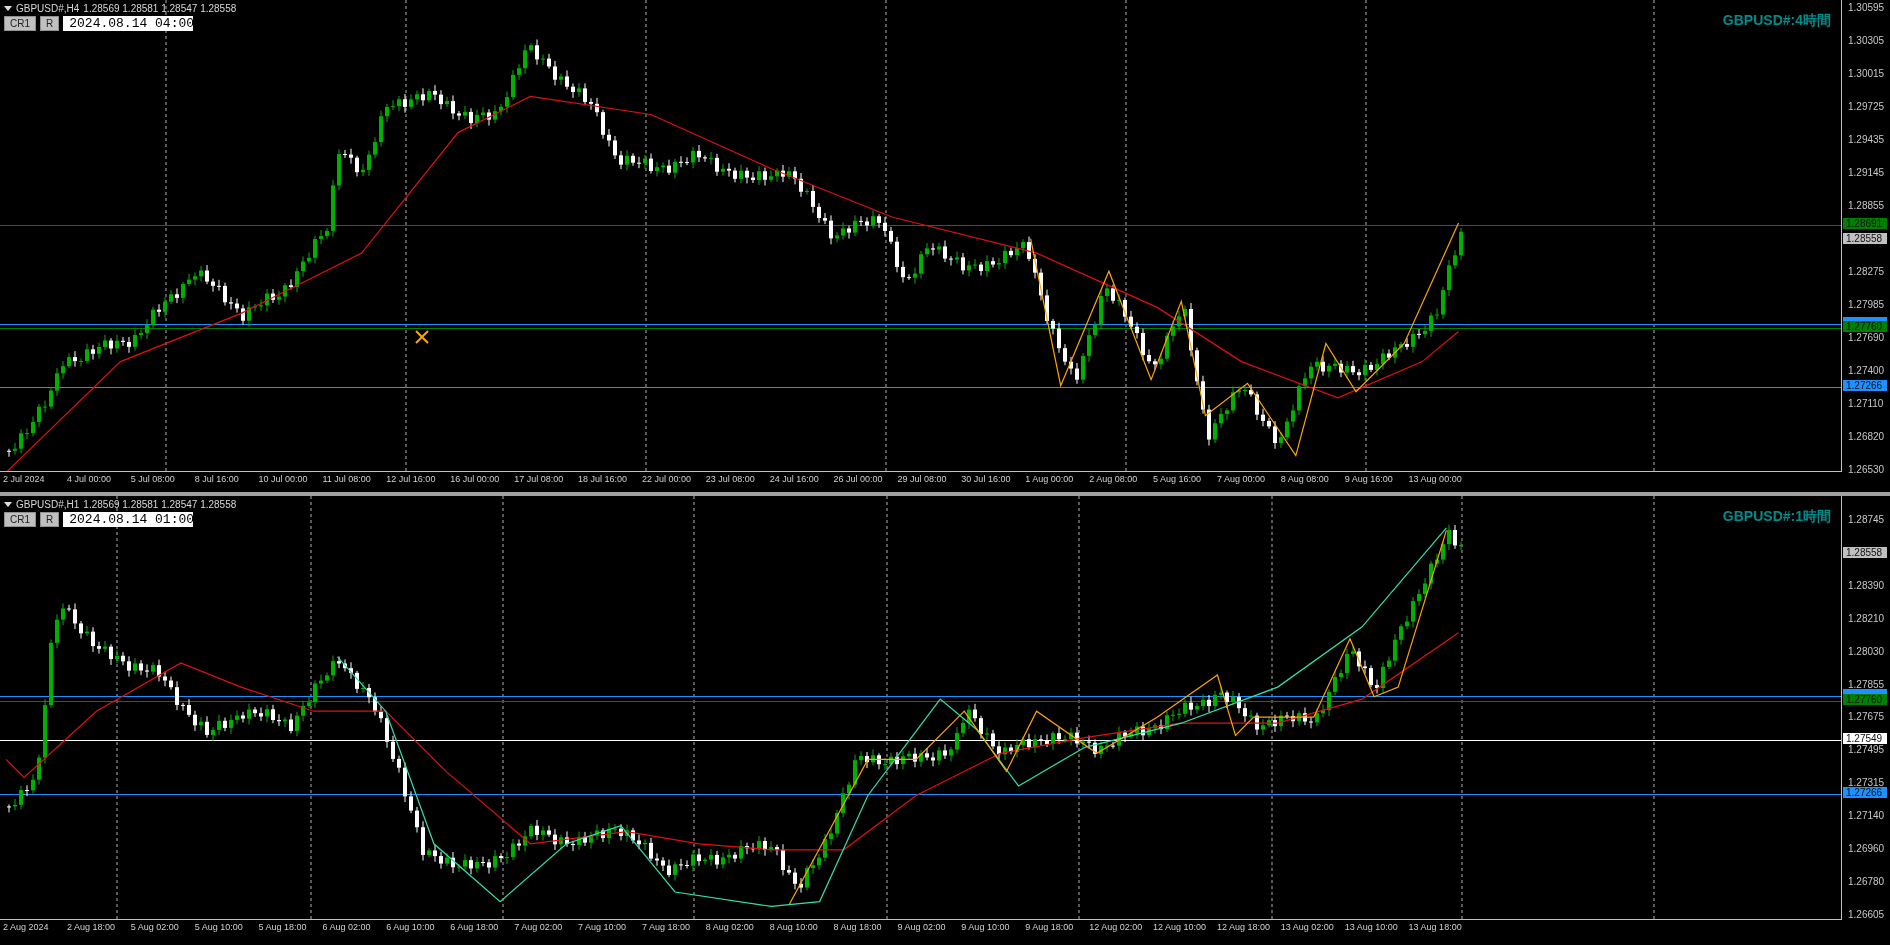 Image resolution: width=1890 pixels, height=945 pixels. I want to click on price-label: 1.27985, so click(1866, 304).